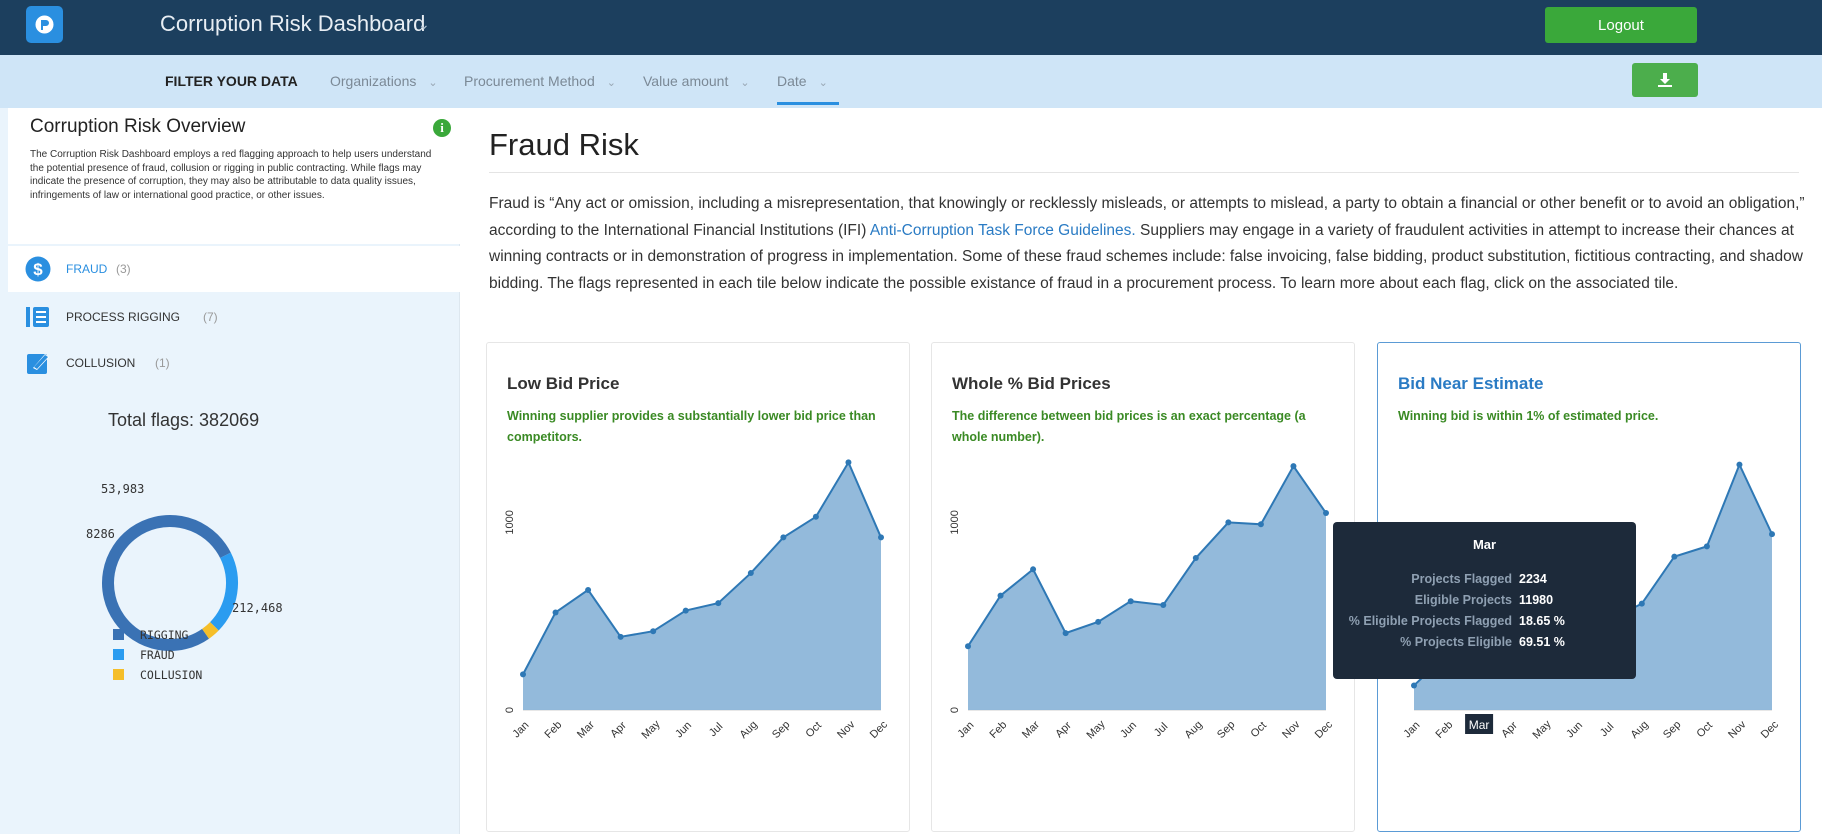 The image size is (1822, 834). Describe the element at coordinates (1640, 730) in the screenshot. I see `x-tick-label: Aug` at that location.